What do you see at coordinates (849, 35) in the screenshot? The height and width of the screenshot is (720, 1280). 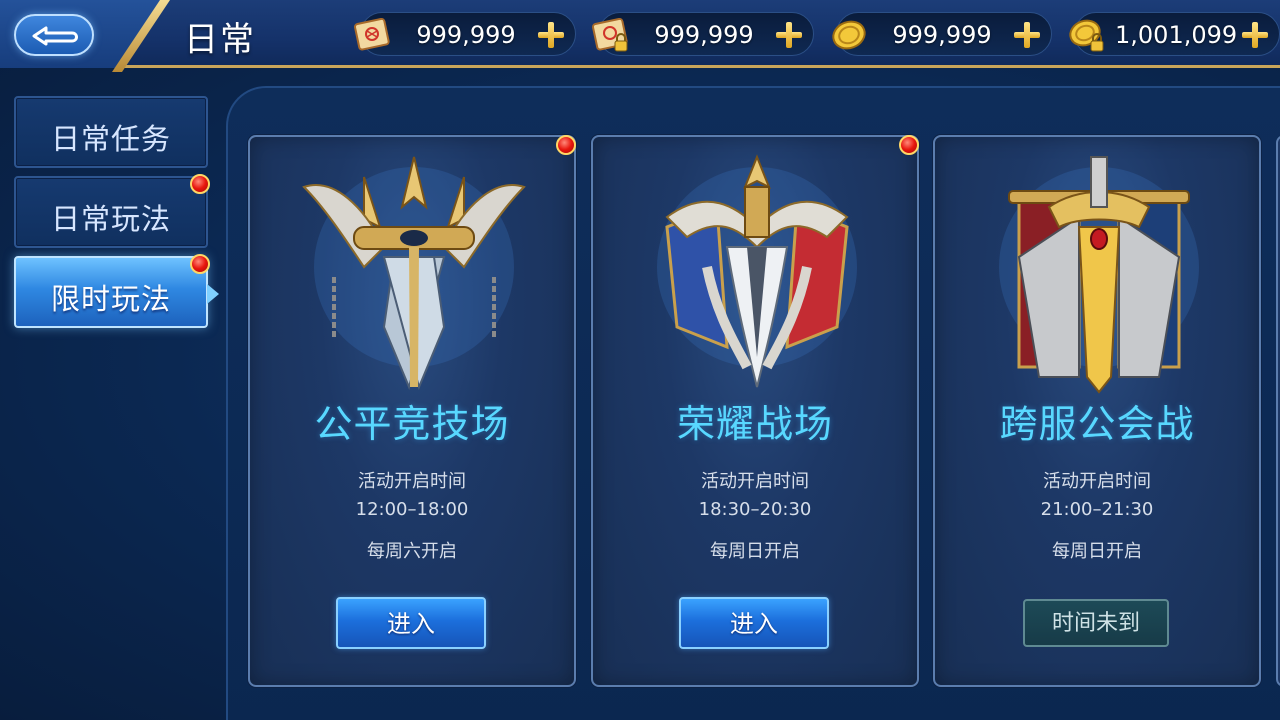 I see `gold-coin-icon` at bounding box center [849, 35].